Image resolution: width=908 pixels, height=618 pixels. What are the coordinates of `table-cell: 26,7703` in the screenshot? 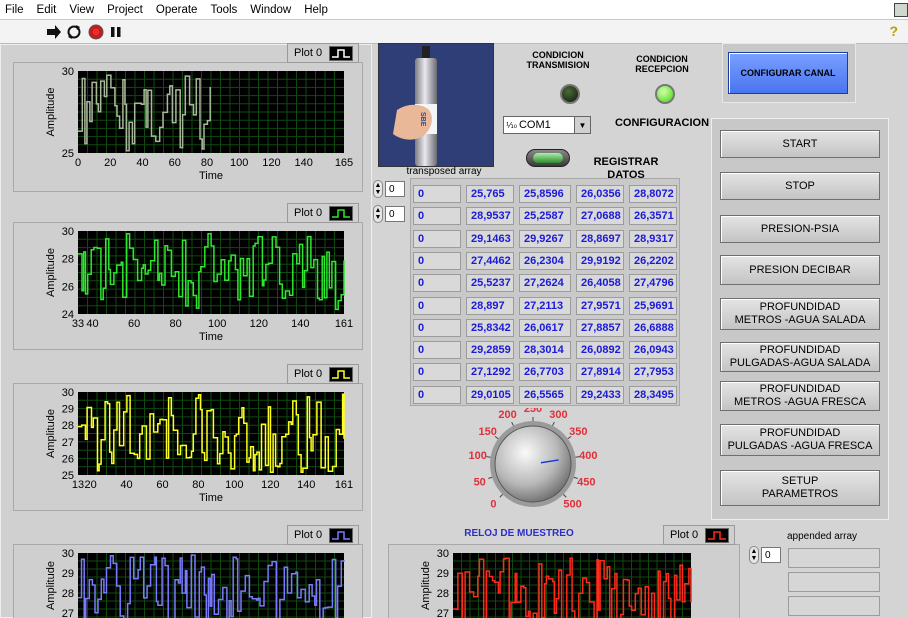 It's located at (545, 372).